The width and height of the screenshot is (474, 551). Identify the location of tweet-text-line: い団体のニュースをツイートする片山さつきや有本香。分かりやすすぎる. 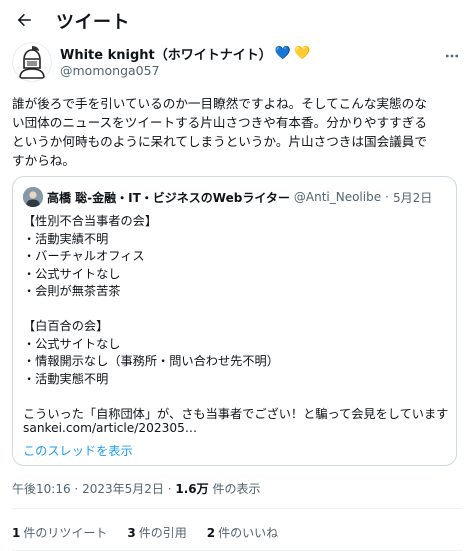
(219, 122).